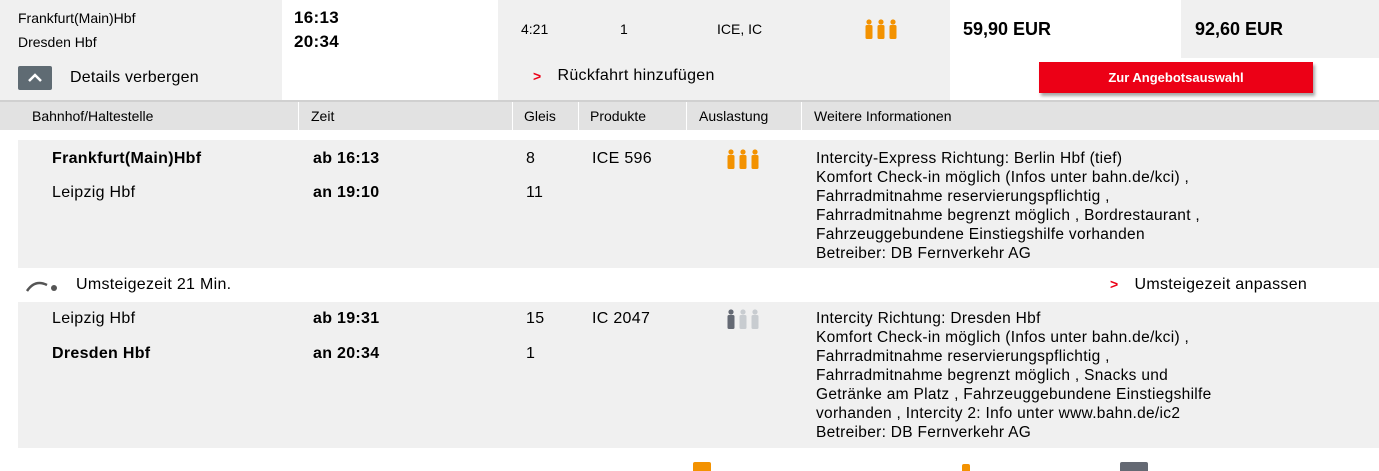 This screenshot has width=1379, height=471. Describe the element at coordinates (621, 318) in the screenshot. I see `leg-2-product: IC 2047` at that location.